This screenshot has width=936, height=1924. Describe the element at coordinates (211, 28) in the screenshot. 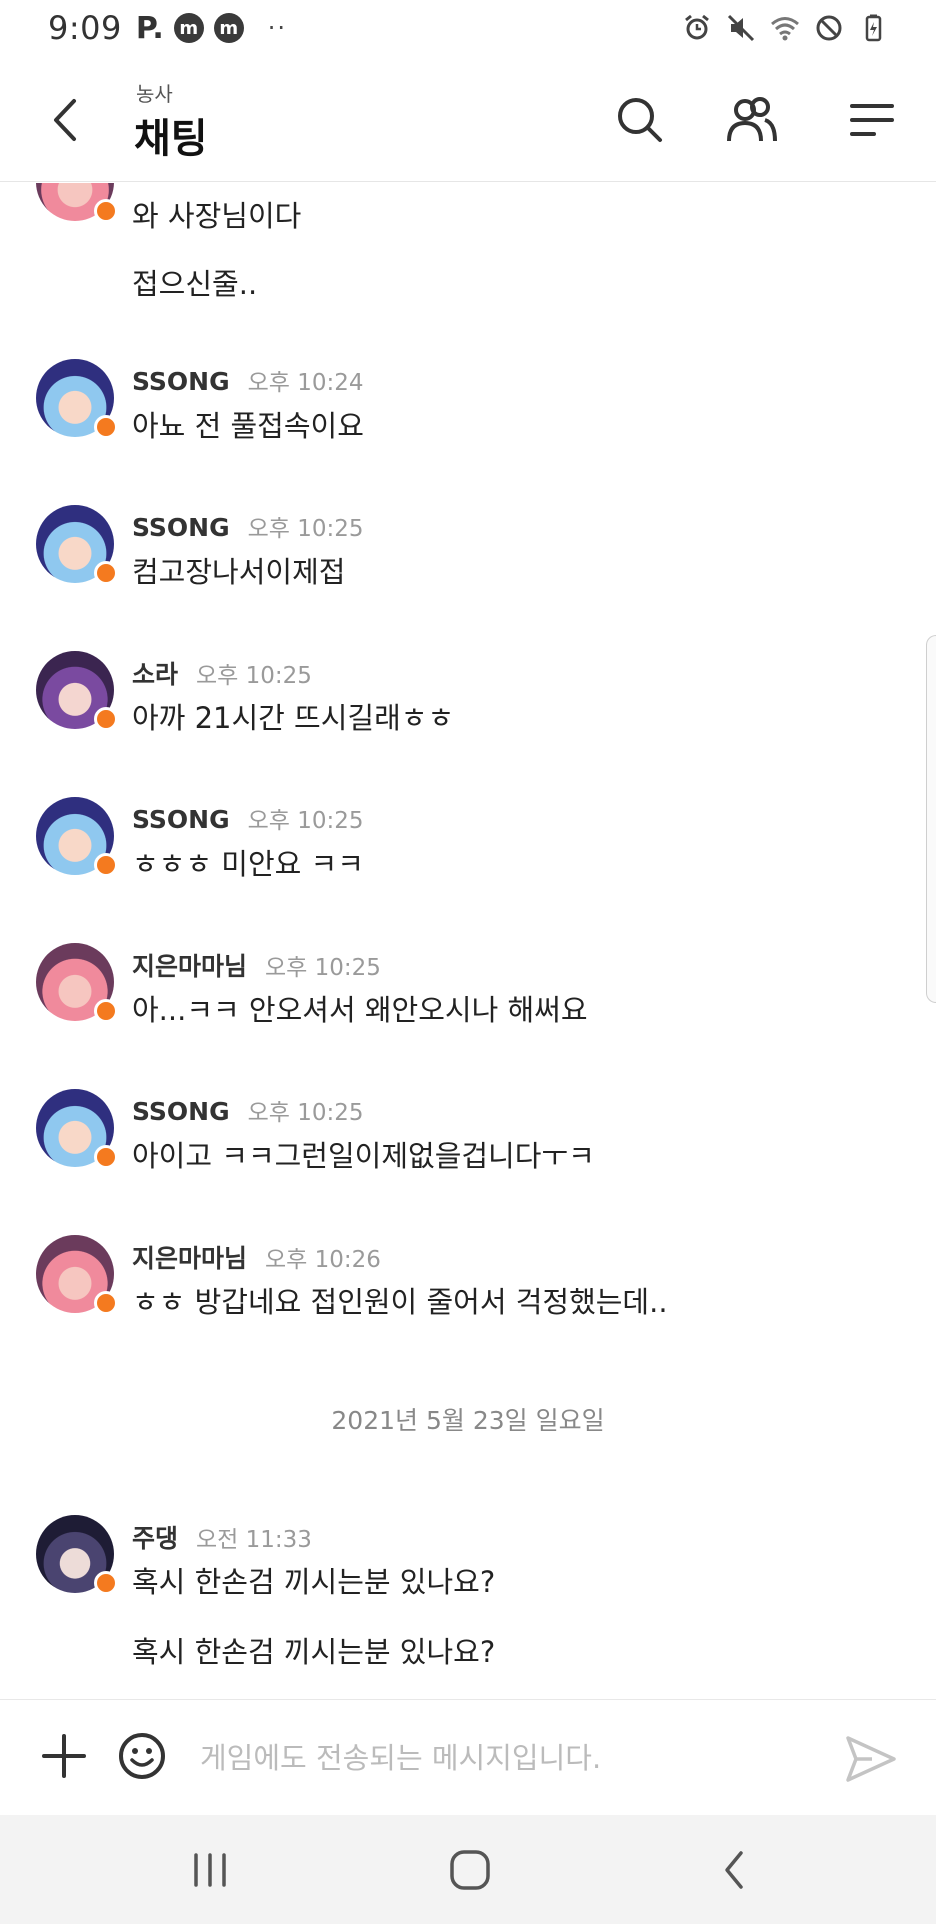

I see `notification-icons: P. m m ··` at that location.